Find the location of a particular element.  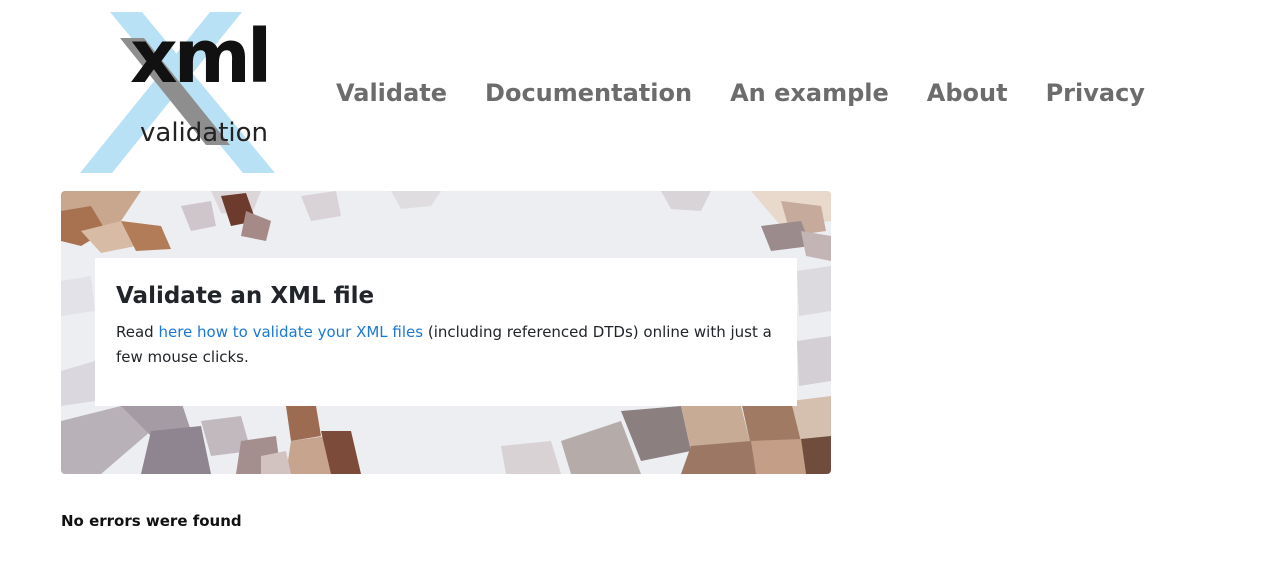

hero-title: Validate an XML file is located at coordinates (245, 296).